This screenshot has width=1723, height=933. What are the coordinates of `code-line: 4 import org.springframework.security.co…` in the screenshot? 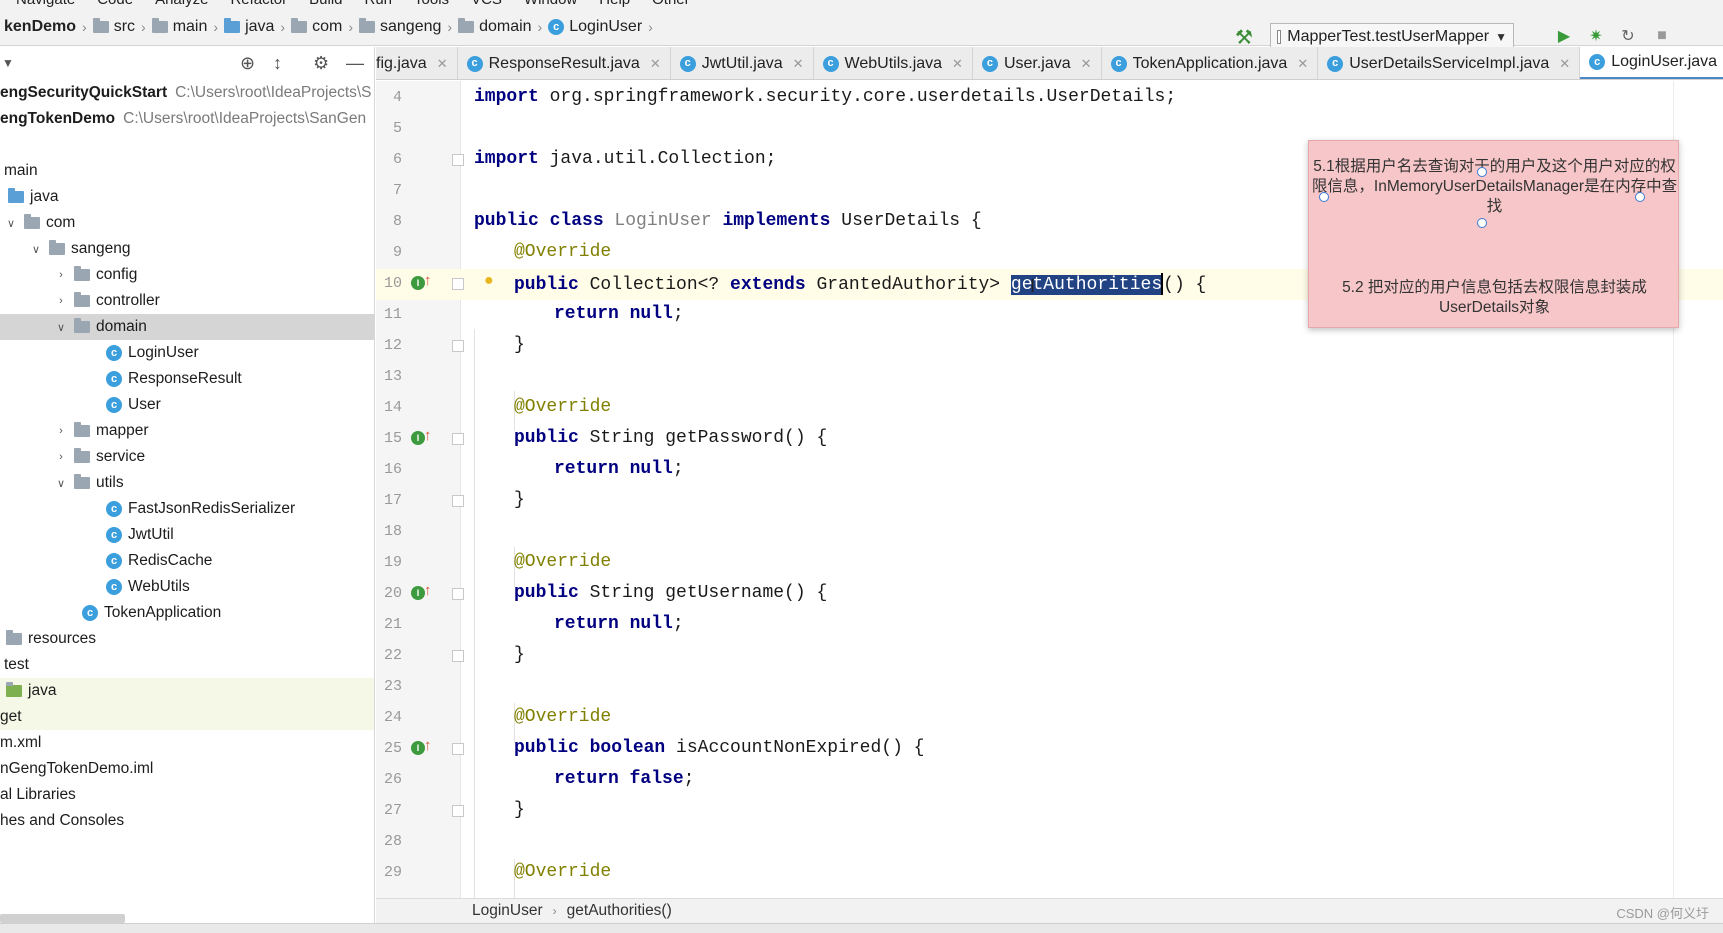 It's located at (1049, 98).